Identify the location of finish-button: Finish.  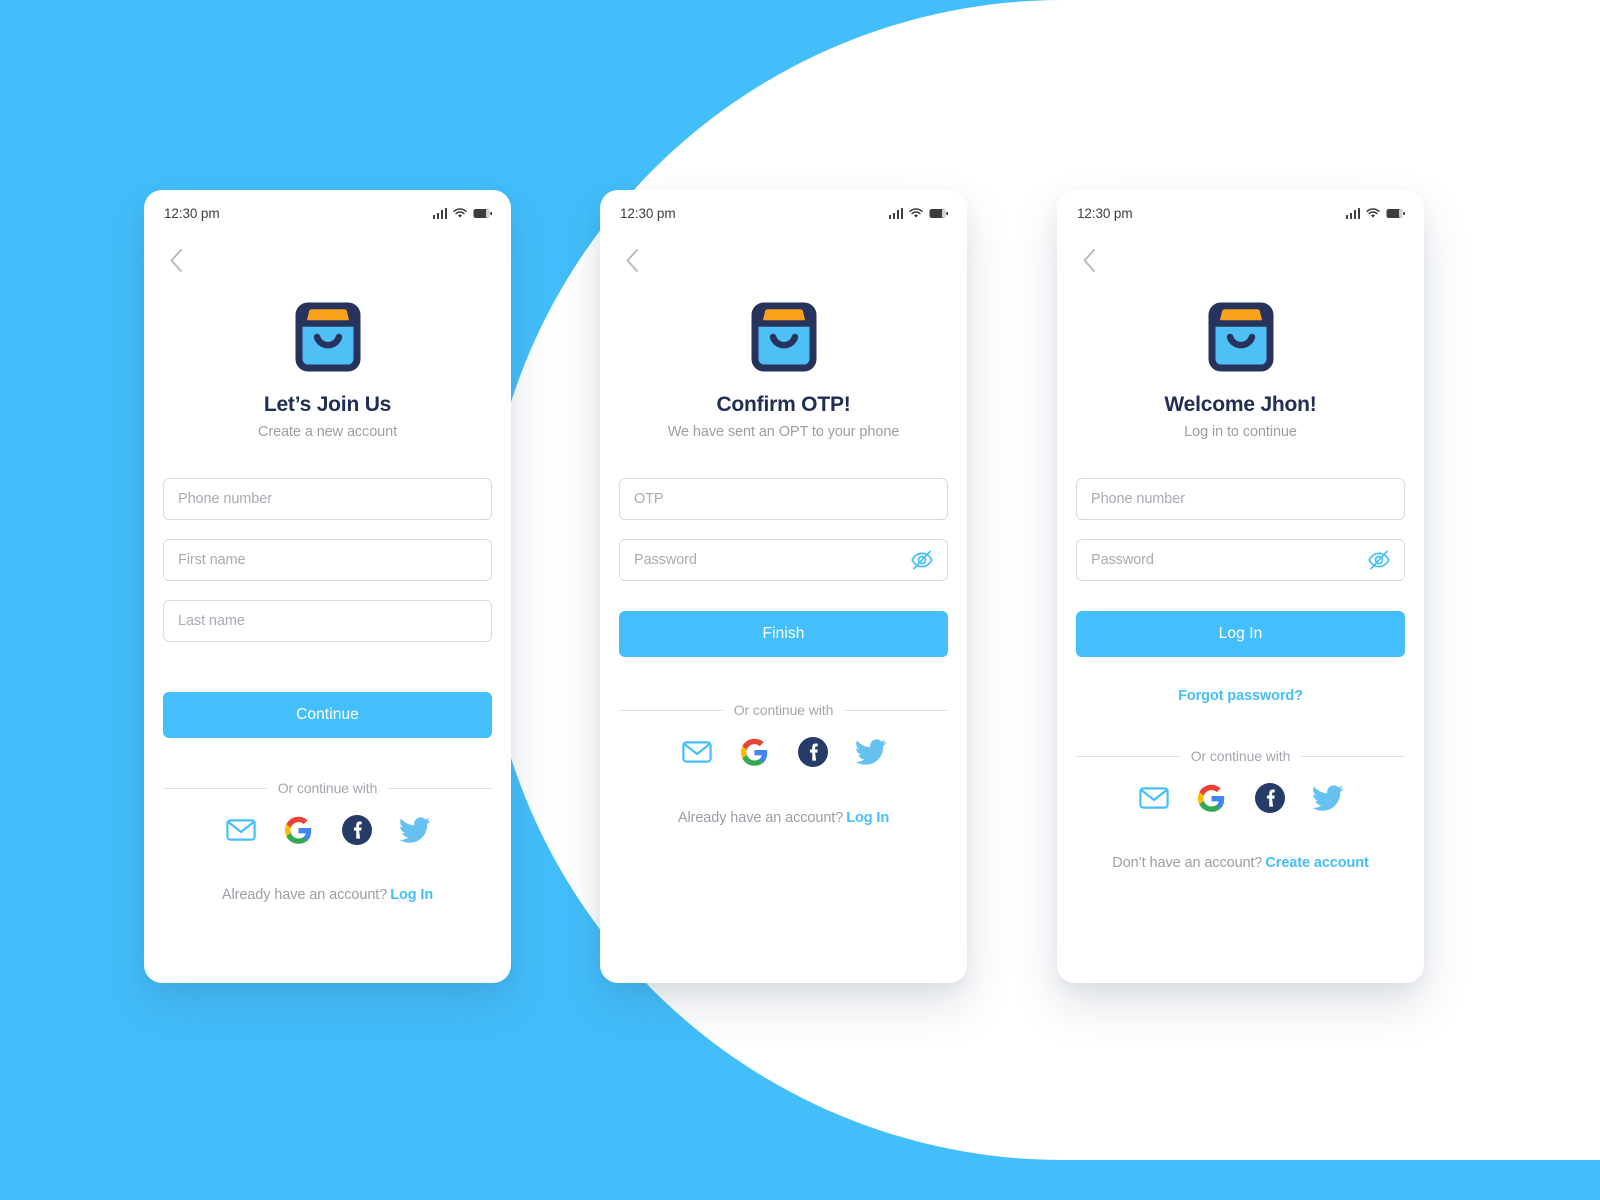
(783, 634).